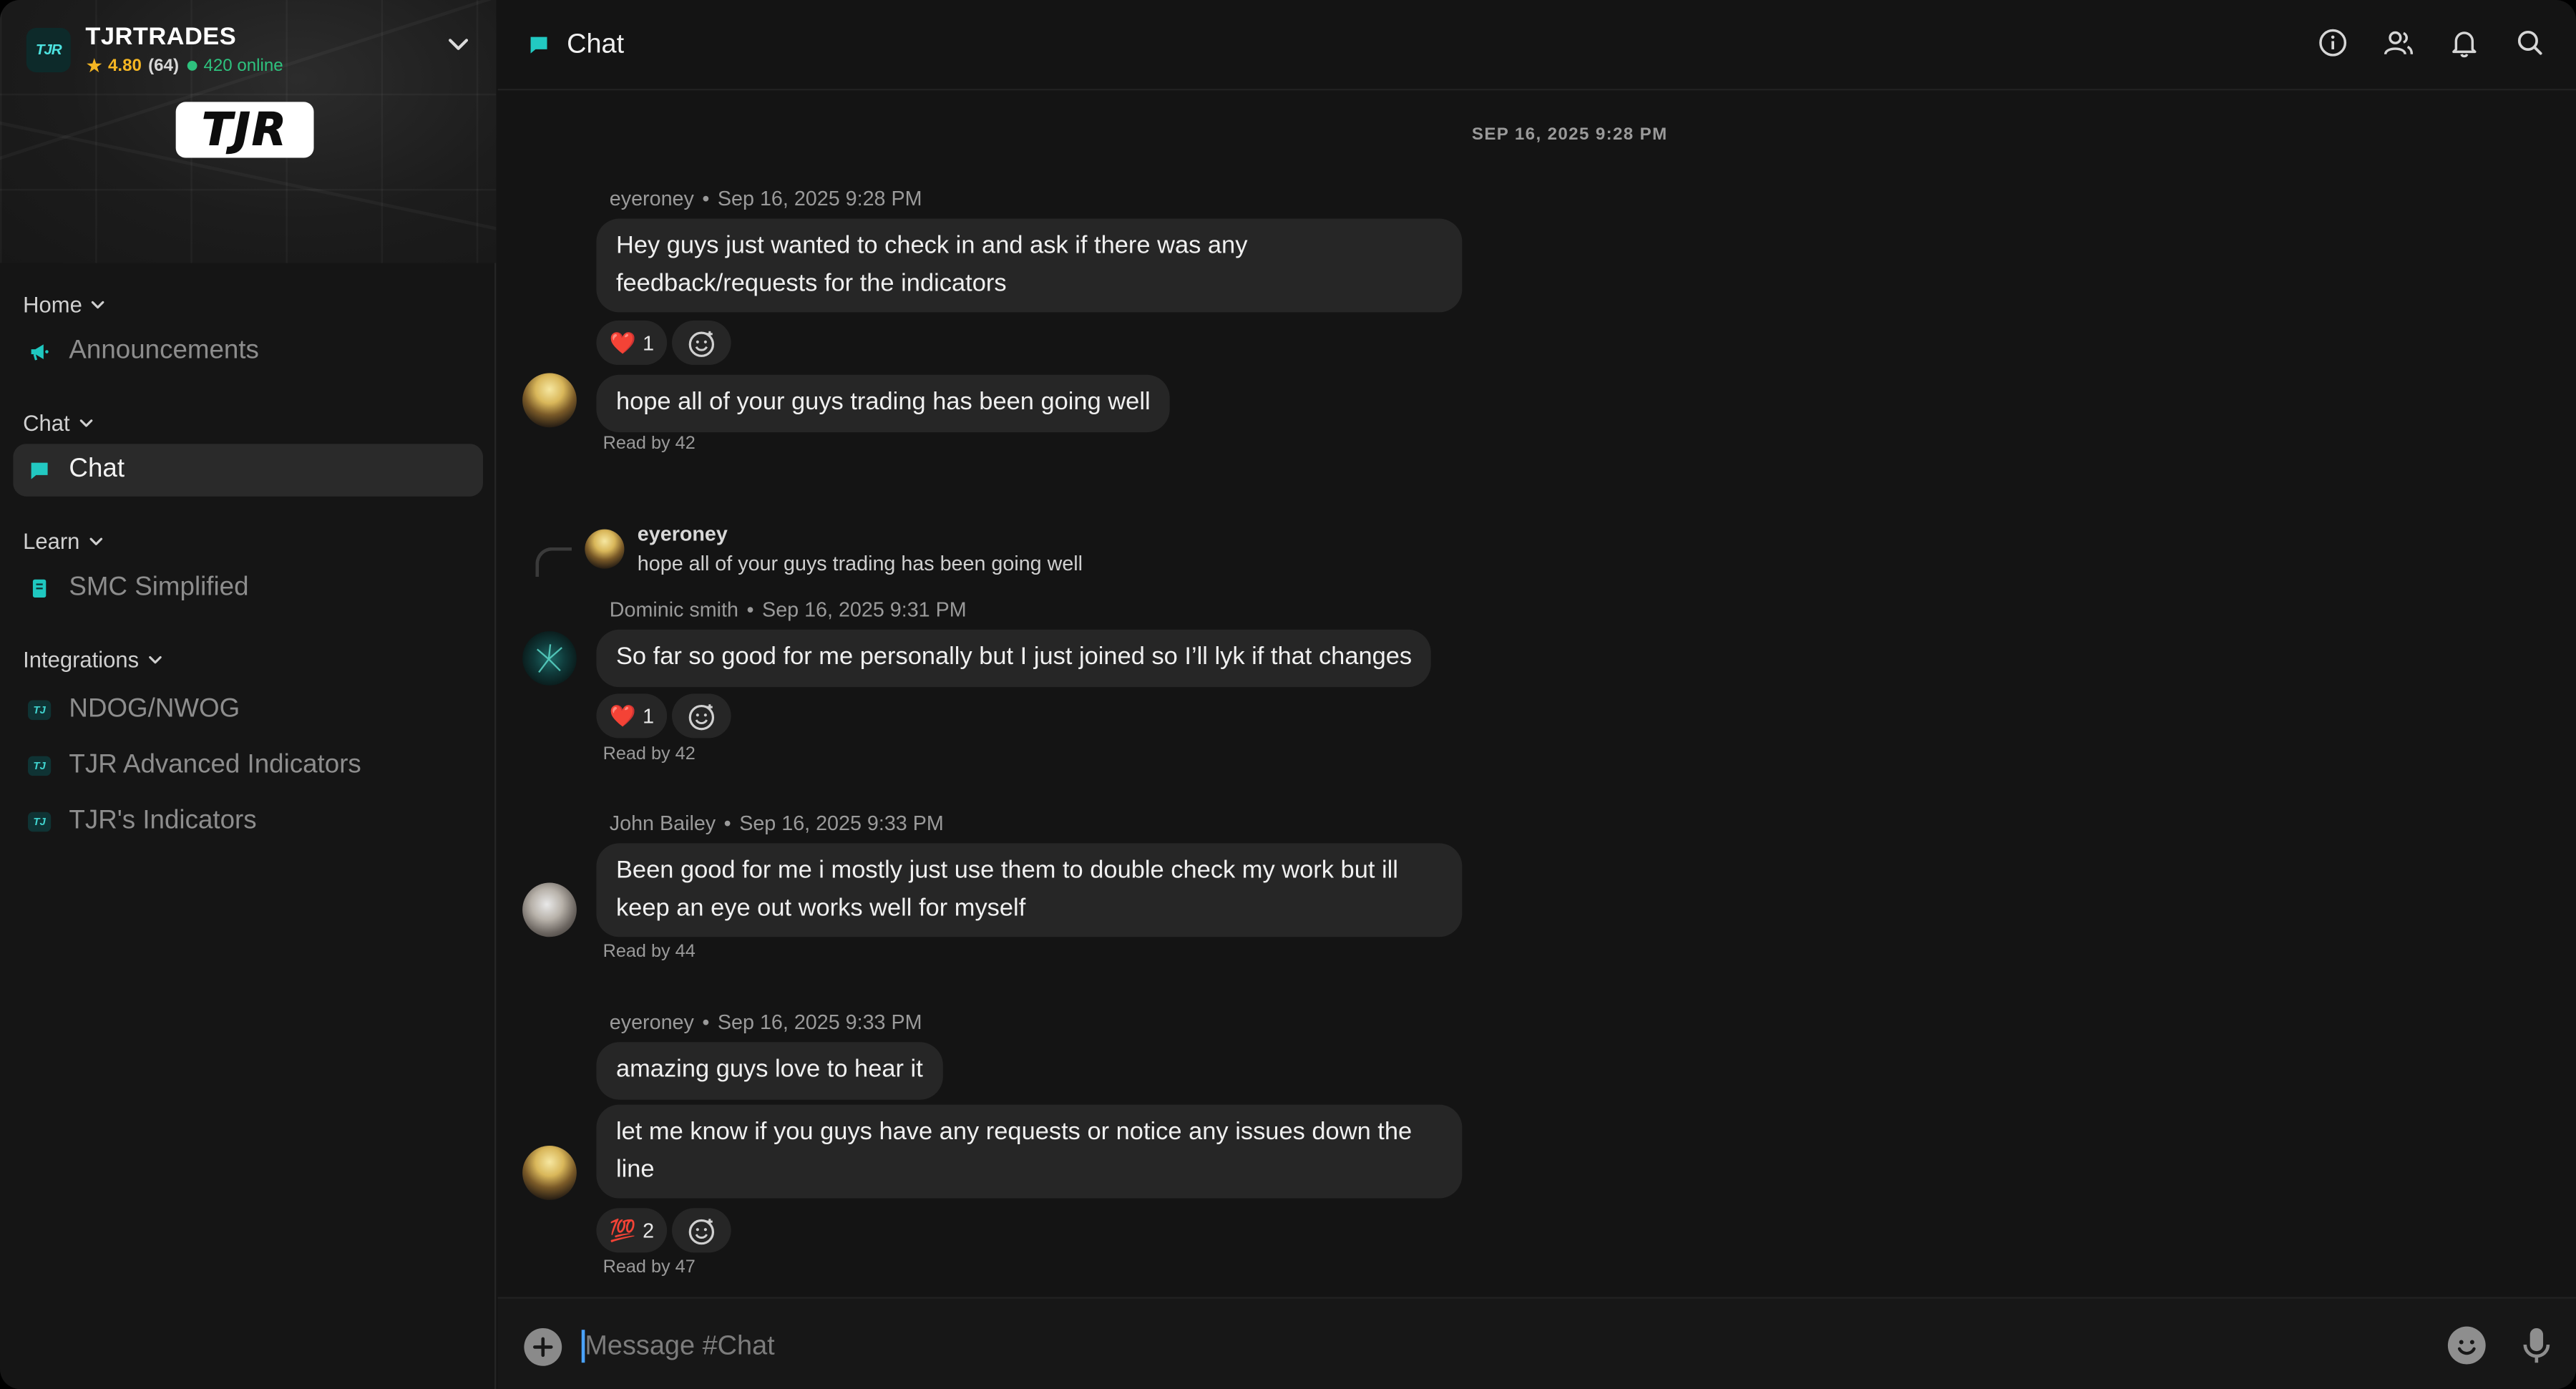 This screenshot has height=1389, width=2576. Describe the element at coordinates (632, 1230) in the screenshot. I see `reaction-100: 💯 2` at that location.